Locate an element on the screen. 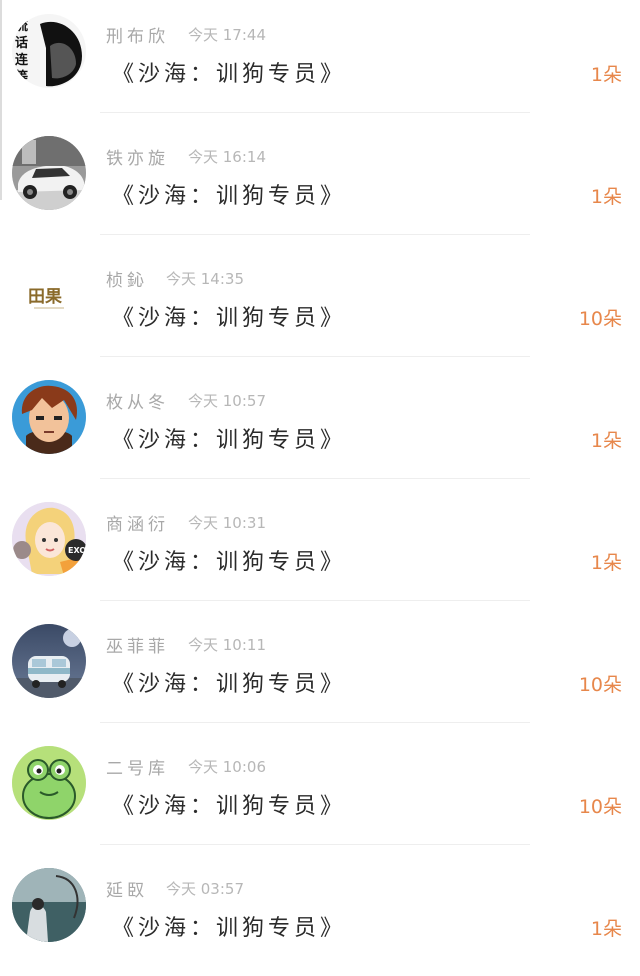 The height and width of the screenshot is (976, 640). list-item: 延臤 今天 03:57 《沙海：训狗专员》 1朵 is located at coordinates (320, 915).